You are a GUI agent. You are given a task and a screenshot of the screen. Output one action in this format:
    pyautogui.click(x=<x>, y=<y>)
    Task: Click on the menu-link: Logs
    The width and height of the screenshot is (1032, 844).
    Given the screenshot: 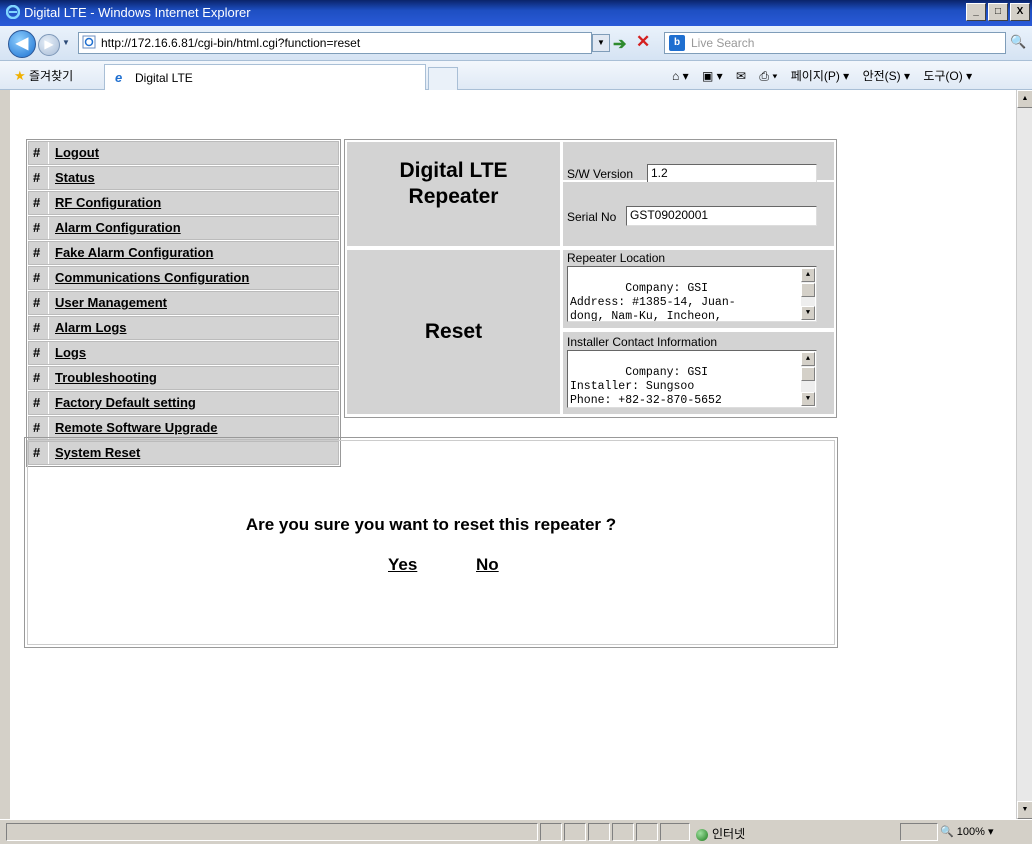 What is the action you would take?
    pyautogui.click(x=70, y=352)
    